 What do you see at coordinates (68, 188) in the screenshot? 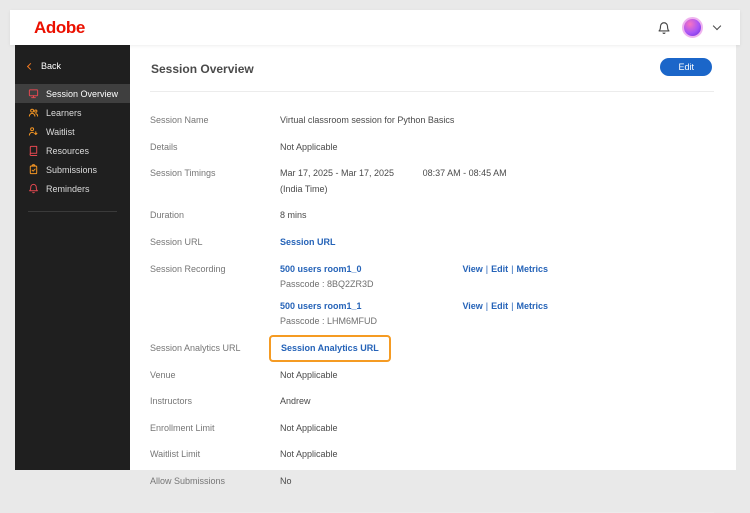
I see `sidebar-item-label: Reminders` at bounding box center [68, 188].